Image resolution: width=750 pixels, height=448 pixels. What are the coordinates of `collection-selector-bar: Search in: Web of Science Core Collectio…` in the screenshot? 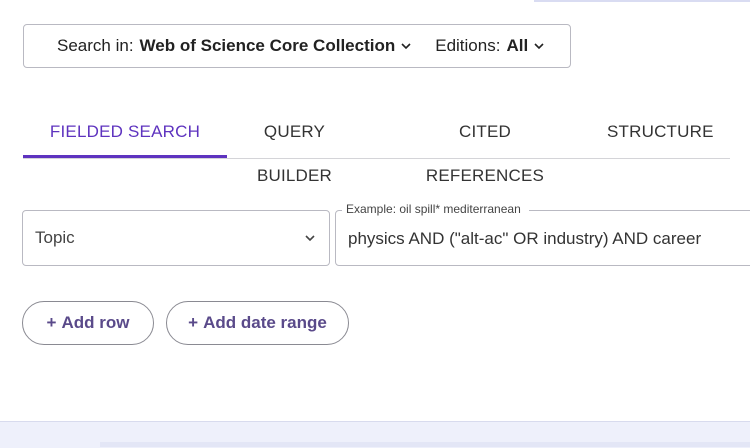 It's located at (297, 46).